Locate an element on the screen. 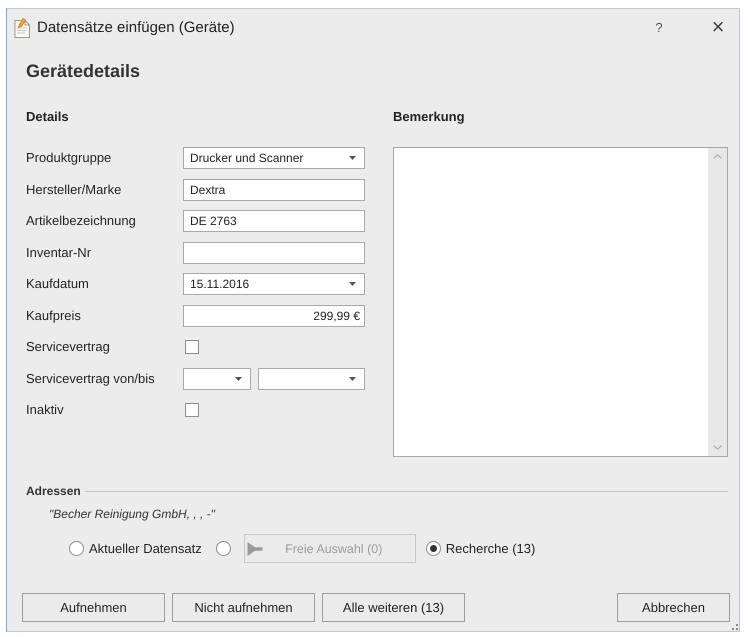  chevron-down-icon is located at coordinates (717, 447).